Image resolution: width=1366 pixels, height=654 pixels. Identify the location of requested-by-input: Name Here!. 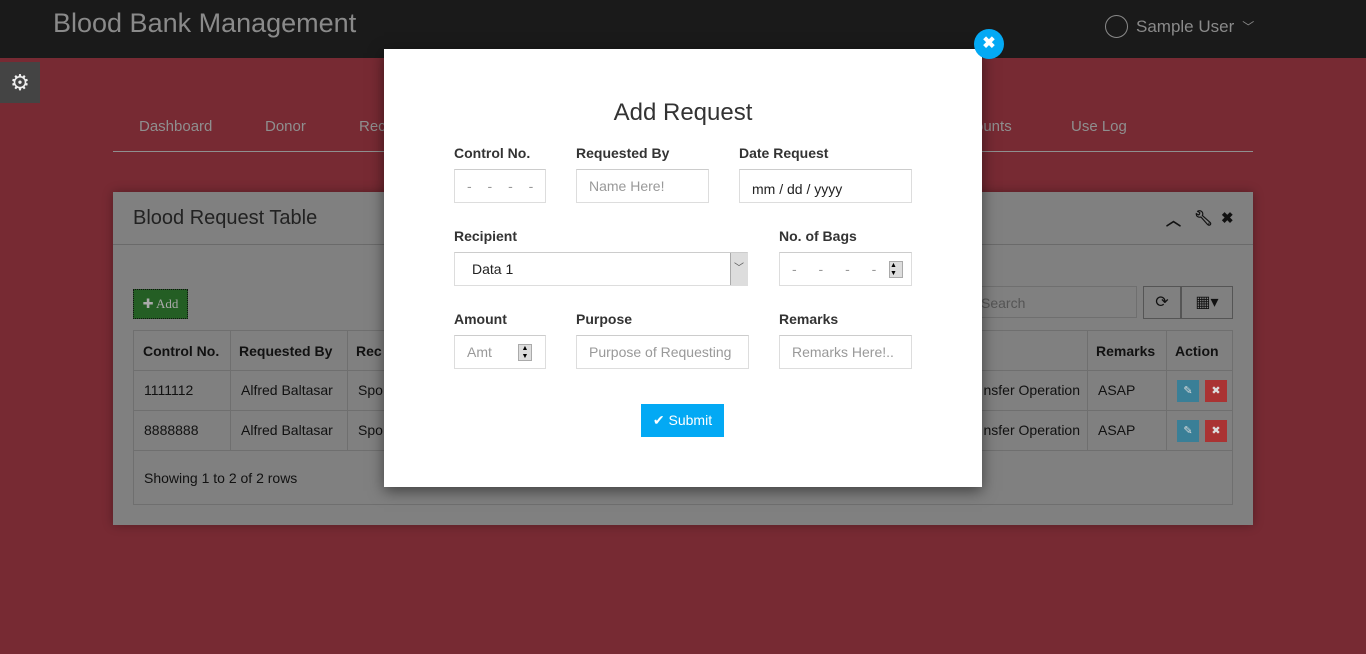
(642, 186).